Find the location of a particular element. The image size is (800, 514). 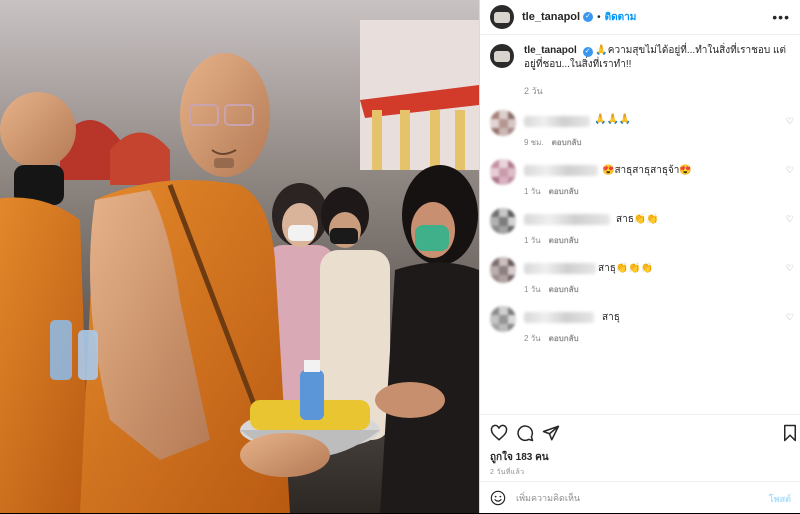

comment-meta: 9 ชม. ตอบกลับ is located at coordinates (553, 142).